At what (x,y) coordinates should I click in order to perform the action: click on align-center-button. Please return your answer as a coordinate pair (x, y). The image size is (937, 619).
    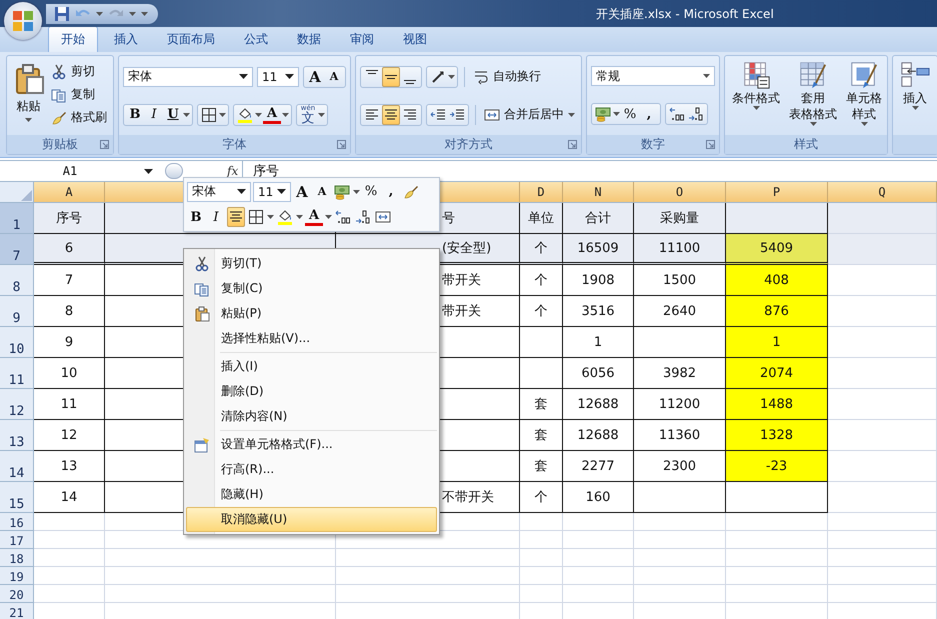
    Looking at the image, I should click on (236, 217).